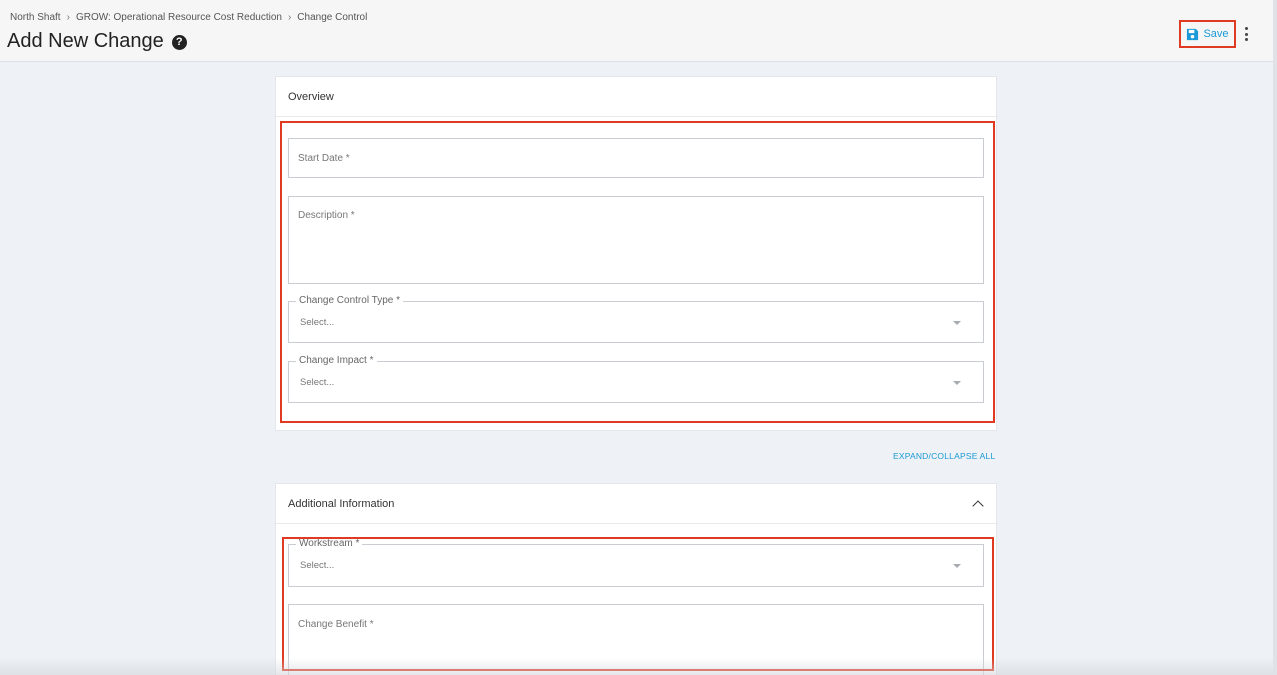  Describe the element at coordinates (636, 504) in the screenshot. I see `additional-information-header: Additional Information` at that location.